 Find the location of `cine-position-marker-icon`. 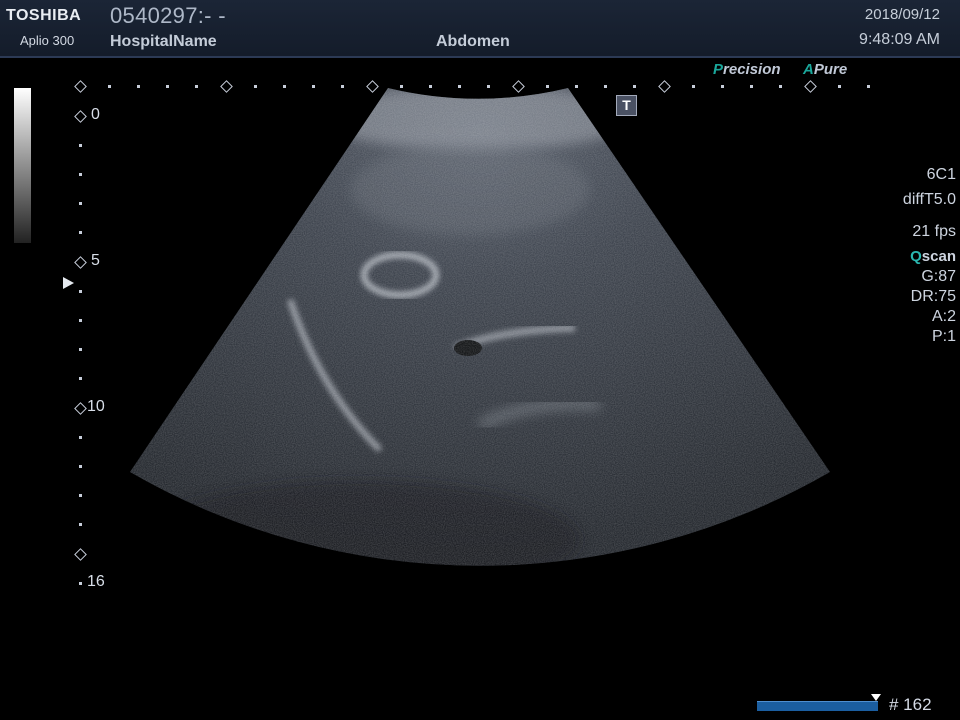

cine-position-marker-icon is located at coordinates (876, 697).